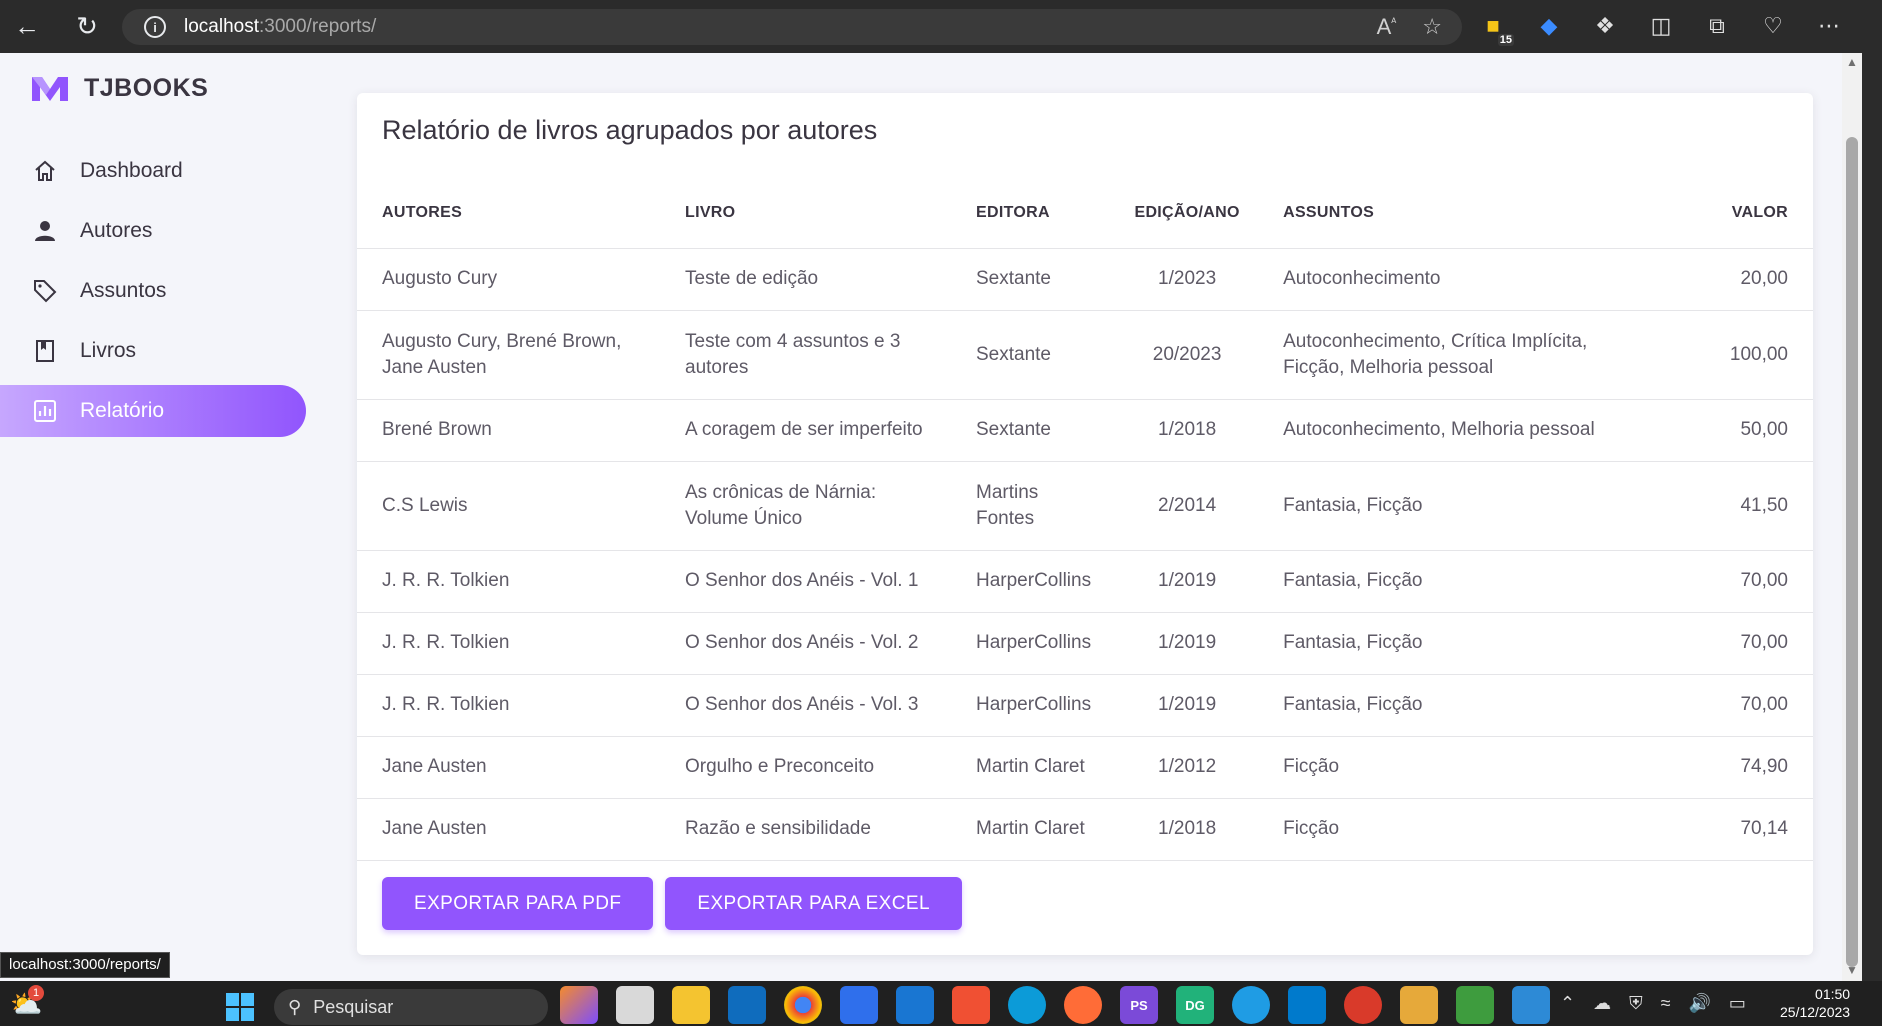 This screenshot has width=1882, height=1026. I want to click on book-icon, so click(45, 351).